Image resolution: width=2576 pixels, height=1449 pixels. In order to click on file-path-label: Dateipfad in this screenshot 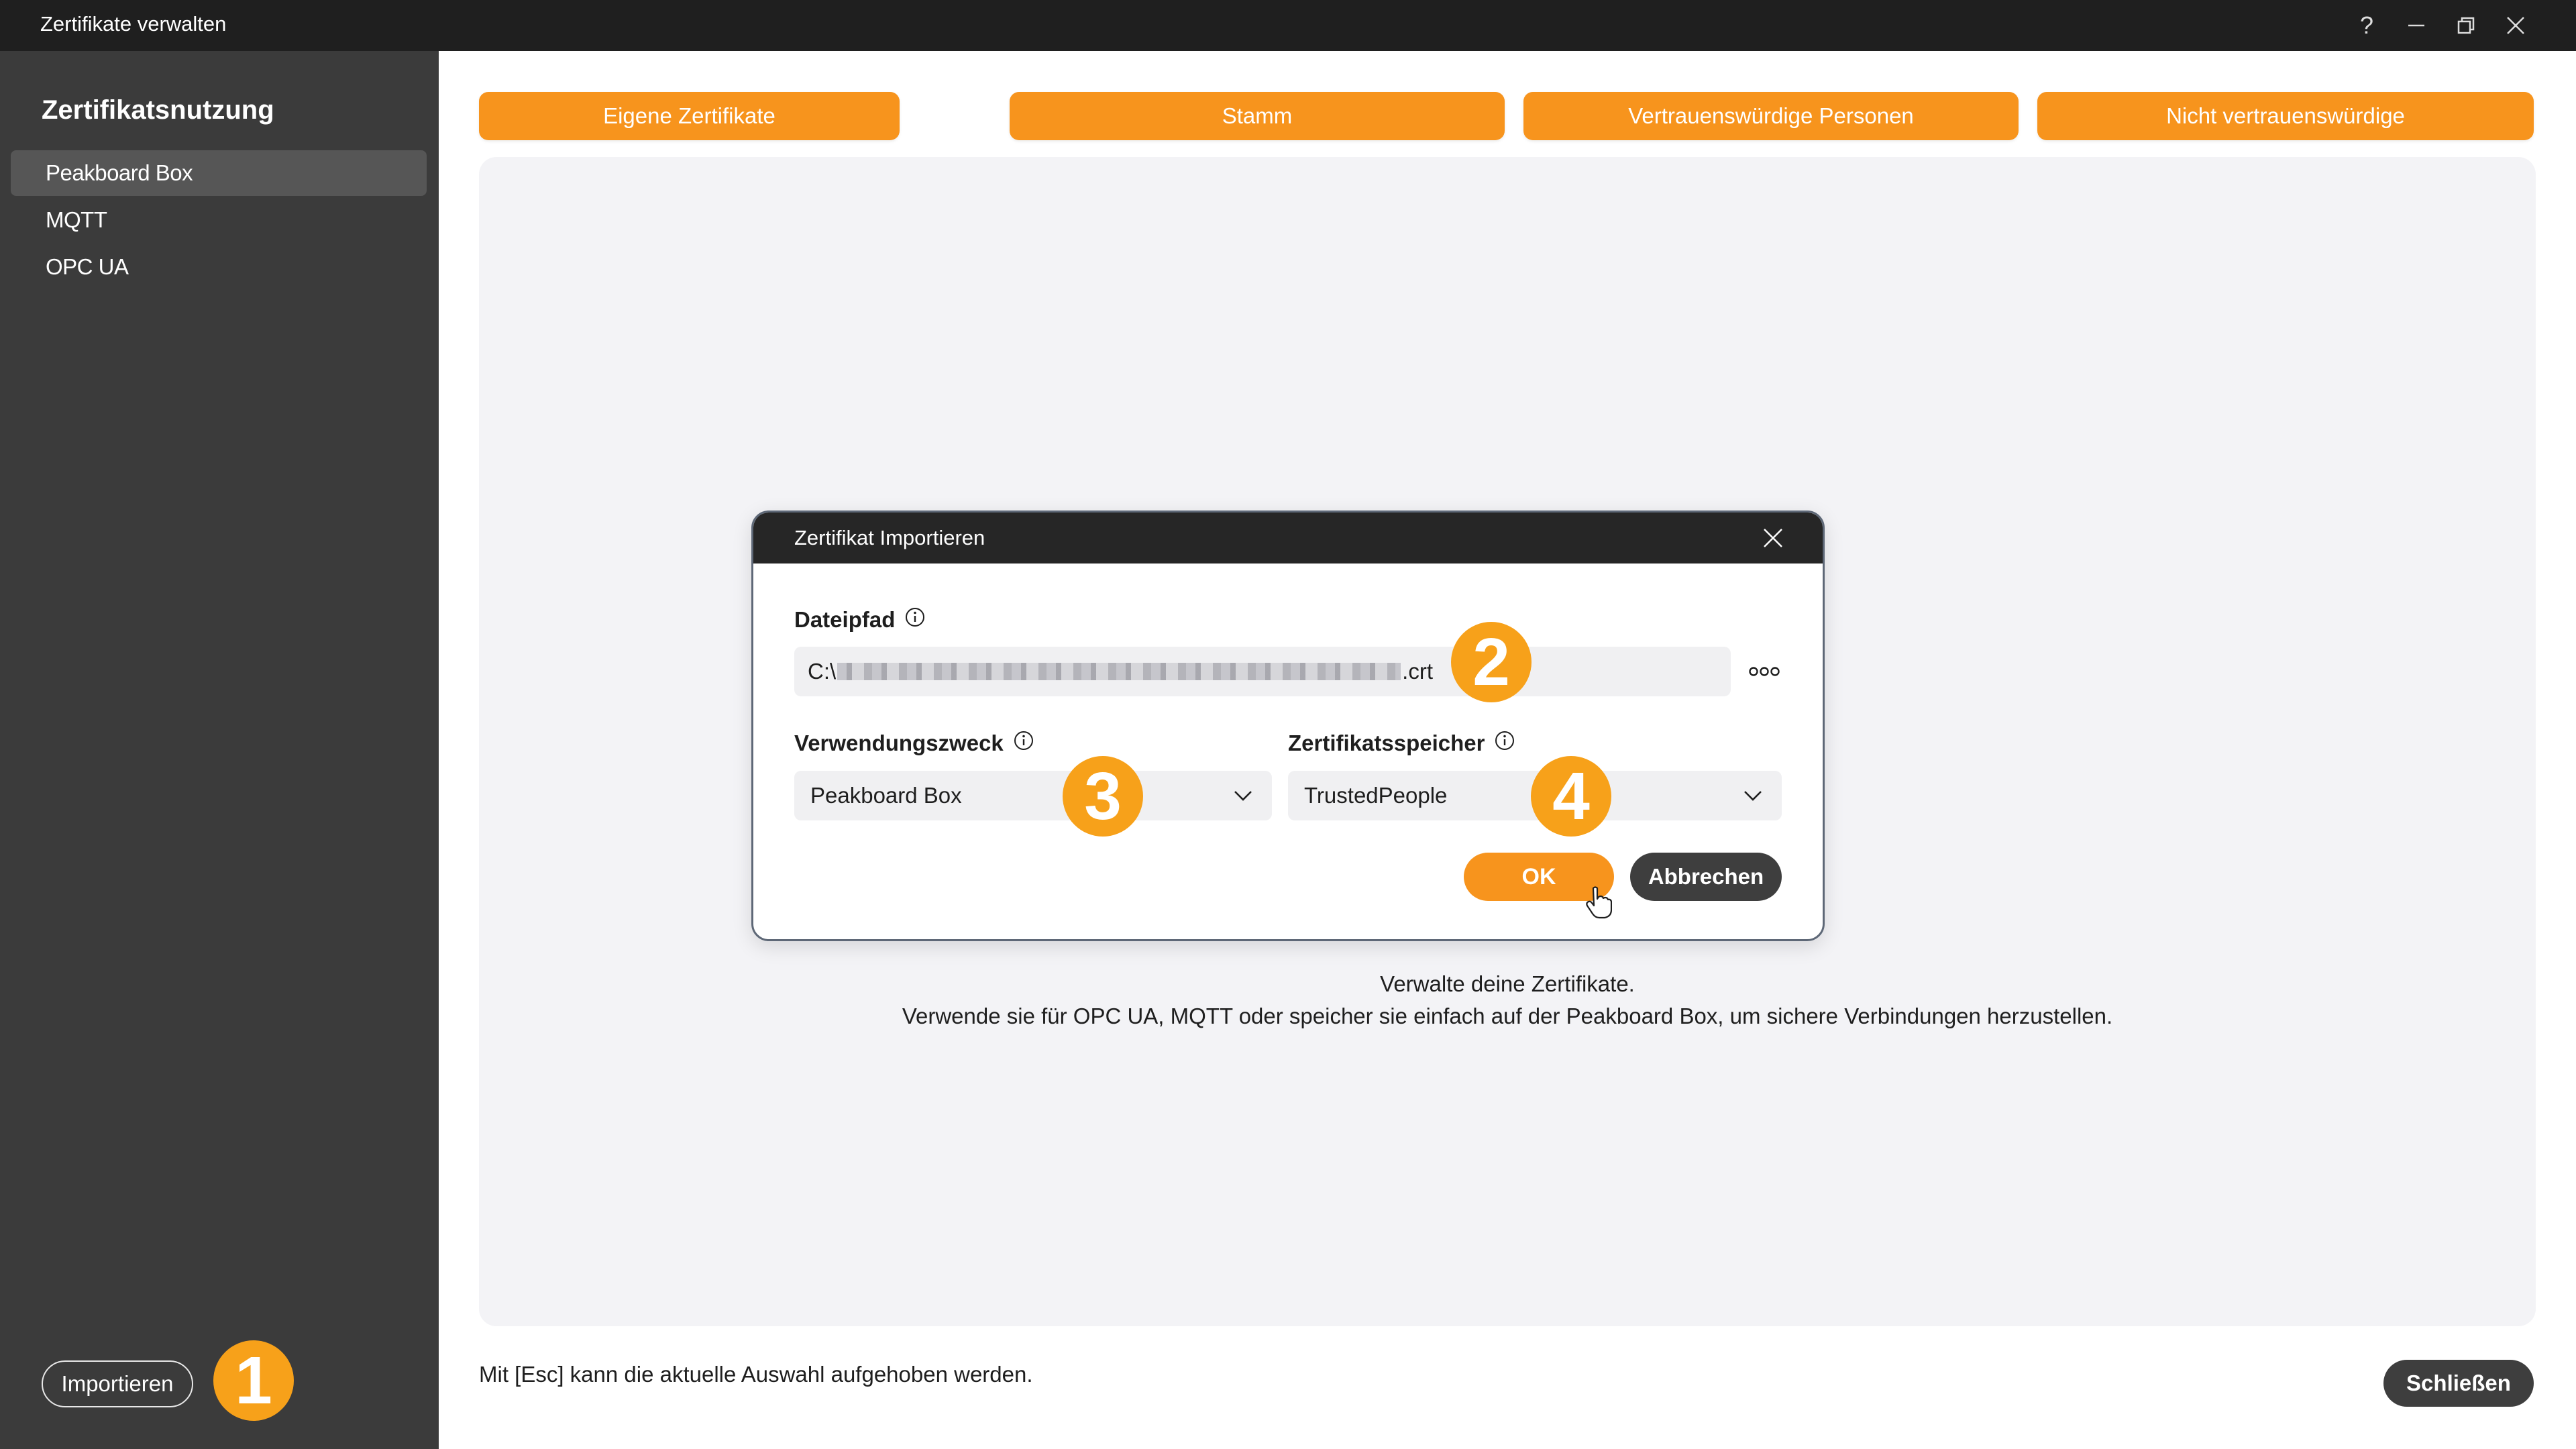, I will do `click(860, 619)`.